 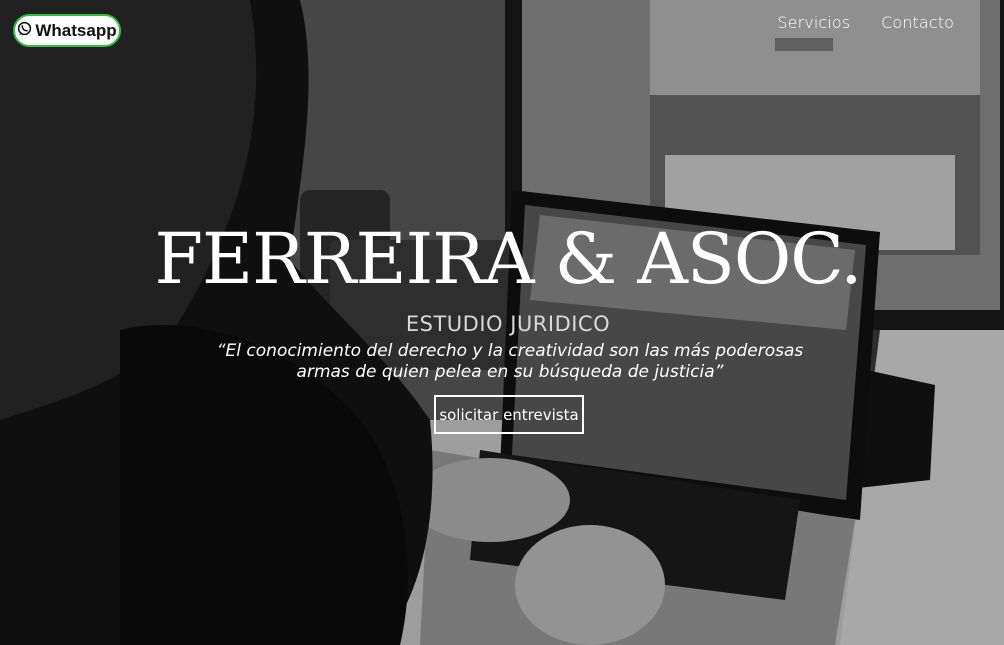 What do you see at coordinates (509, 414) in the screenshot?
I see `request-interview-button: solicitar entrevista` at bounding box center [509, 414].